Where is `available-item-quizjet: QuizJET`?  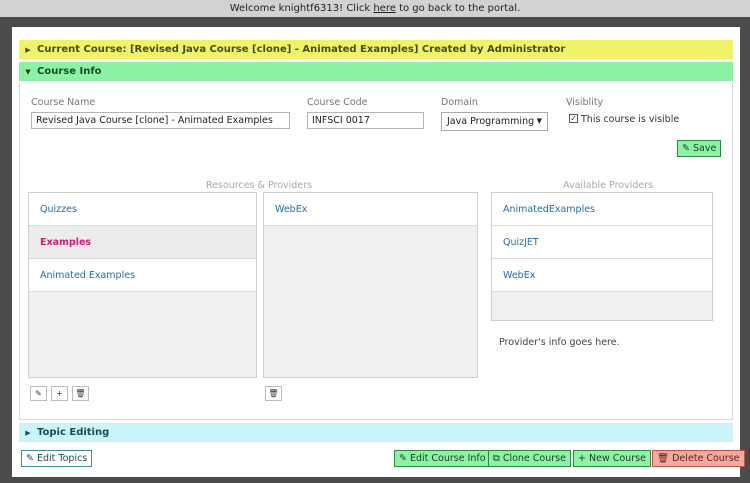
available-item-quizjet: QuizJET is located at coordinates (602, 242).